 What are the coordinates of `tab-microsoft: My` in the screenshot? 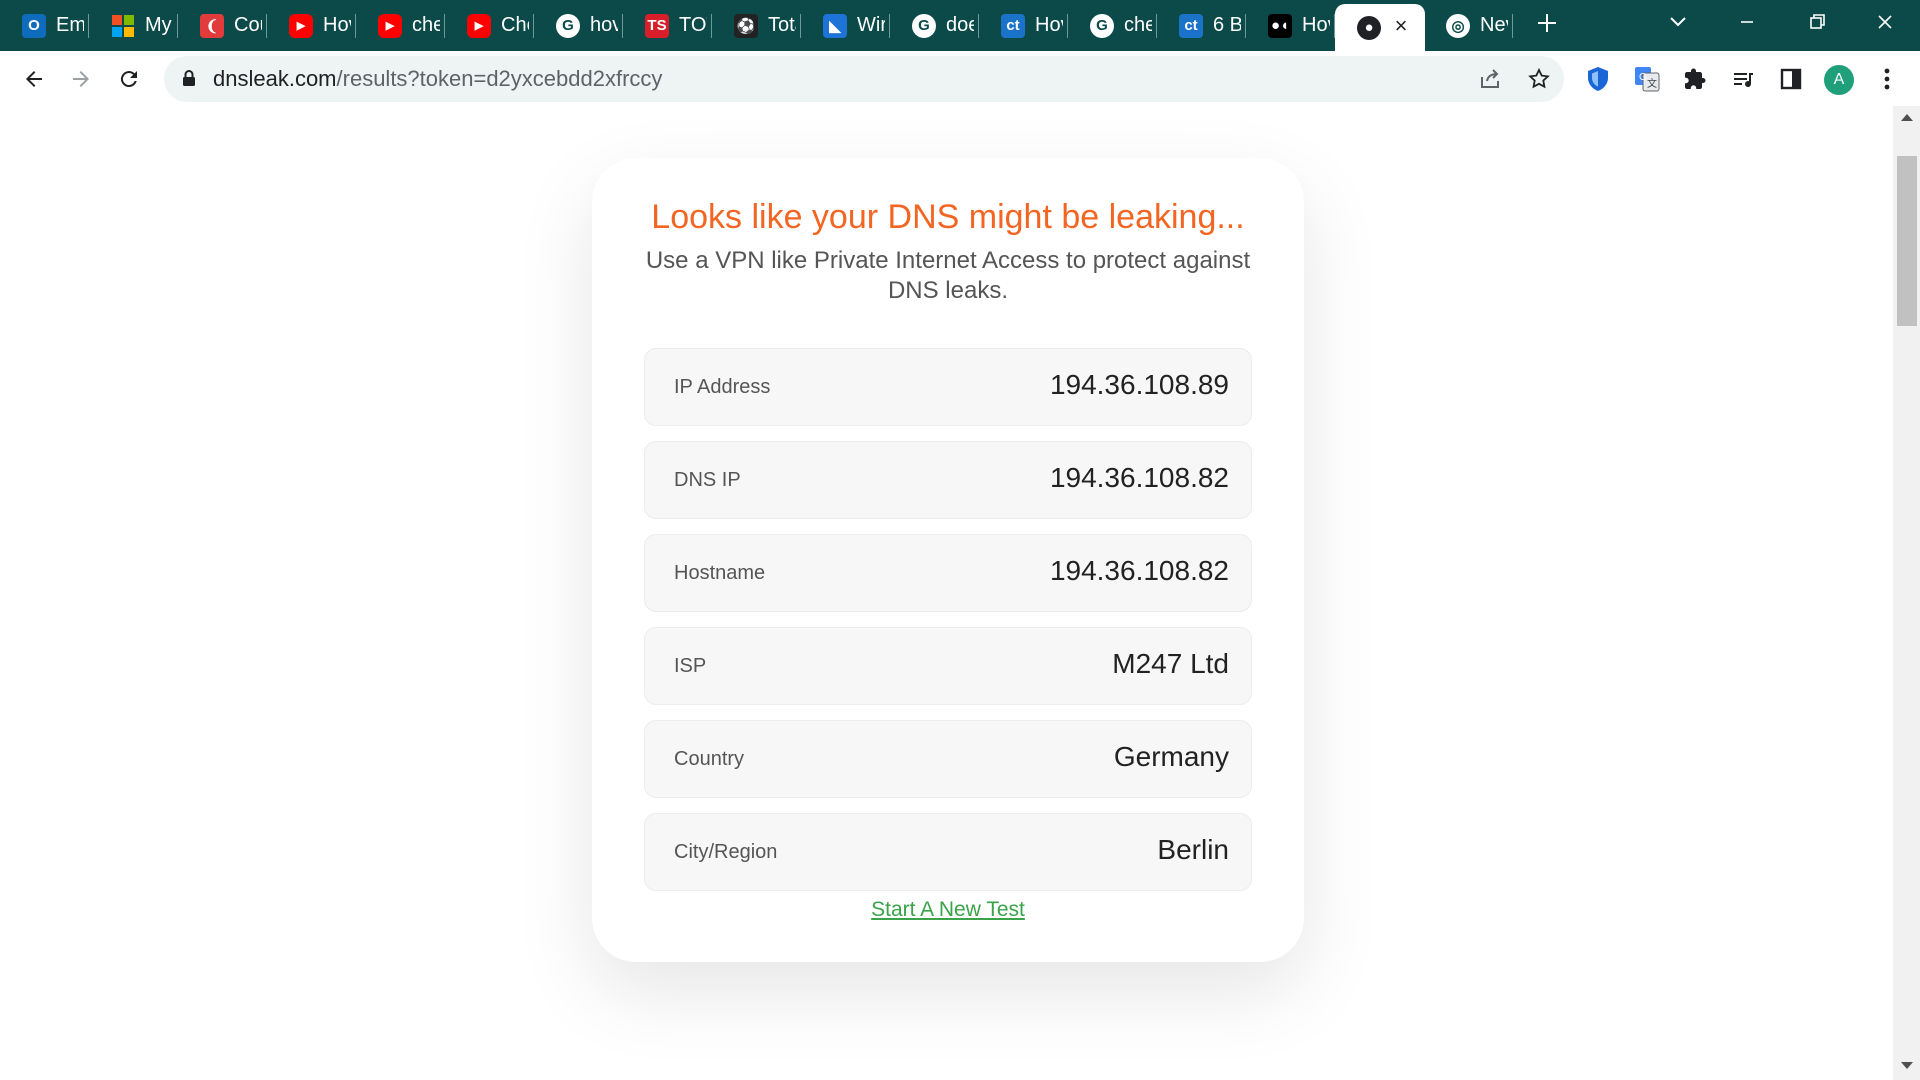 It's located at (133, 25).